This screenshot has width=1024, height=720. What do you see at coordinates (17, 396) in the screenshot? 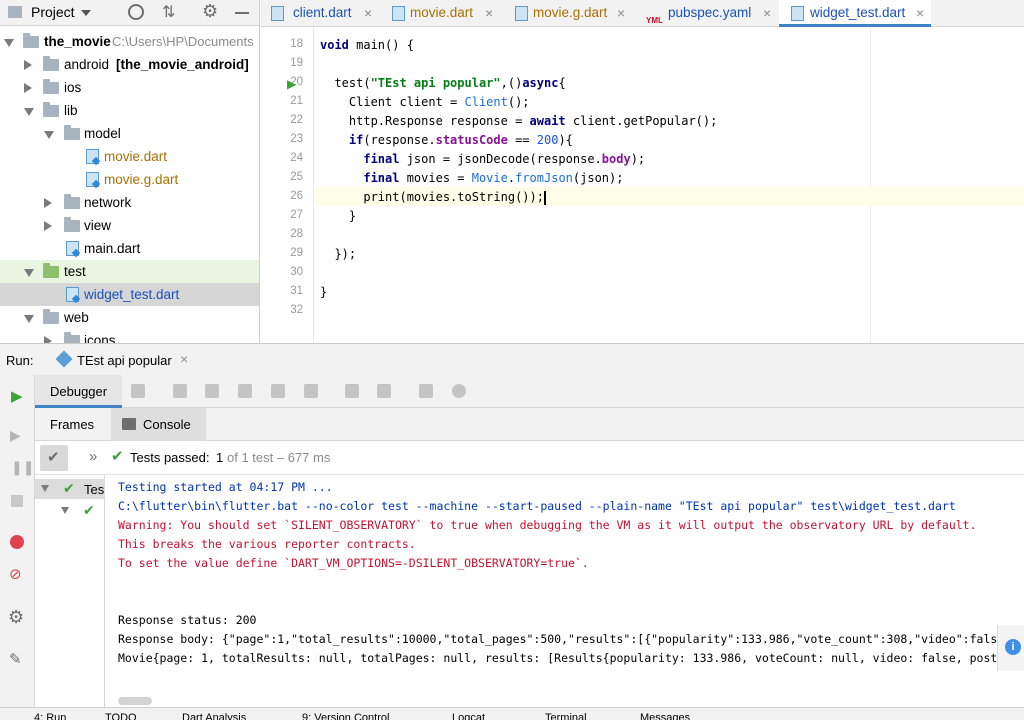
I see `rerun-icon: ▶` at bounding box center [17, 396].